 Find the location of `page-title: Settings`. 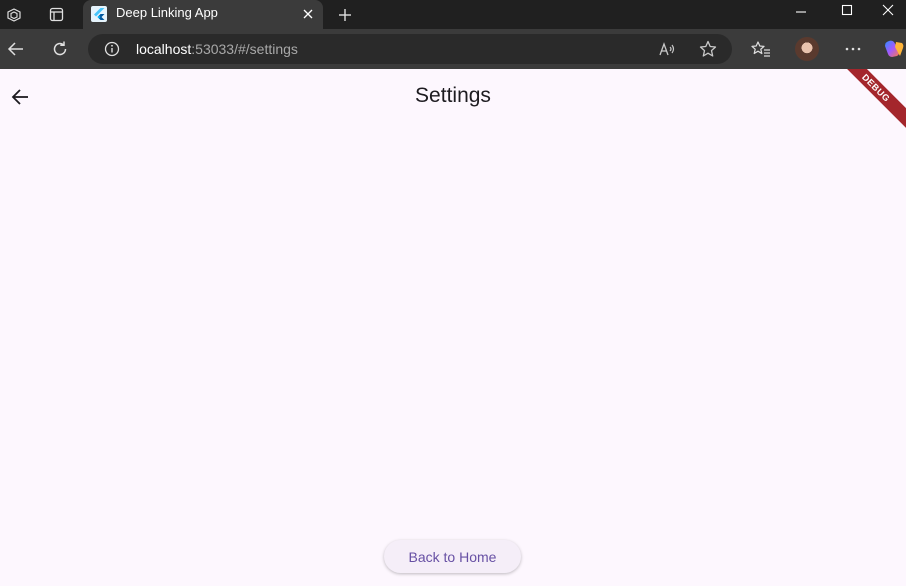

page-title: Settings is located at coordinates (453, 95).